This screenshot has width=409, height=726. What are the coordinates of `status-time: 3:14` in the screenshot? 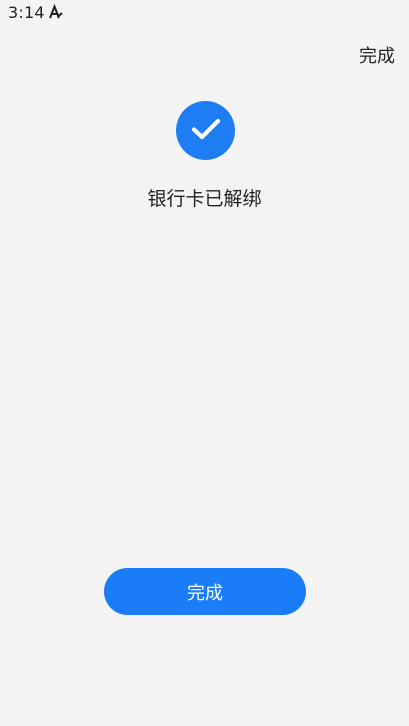 It's located at (26, 12).